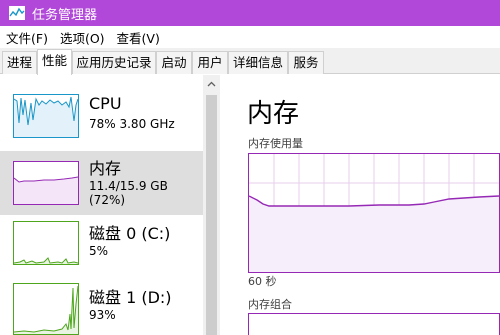 This screenshot has width=500, height=335. What do you see at coordinates (262, 281) in the screenshot?
I see `time-axis-label: 60 秒` at bounding box center [262, 281].